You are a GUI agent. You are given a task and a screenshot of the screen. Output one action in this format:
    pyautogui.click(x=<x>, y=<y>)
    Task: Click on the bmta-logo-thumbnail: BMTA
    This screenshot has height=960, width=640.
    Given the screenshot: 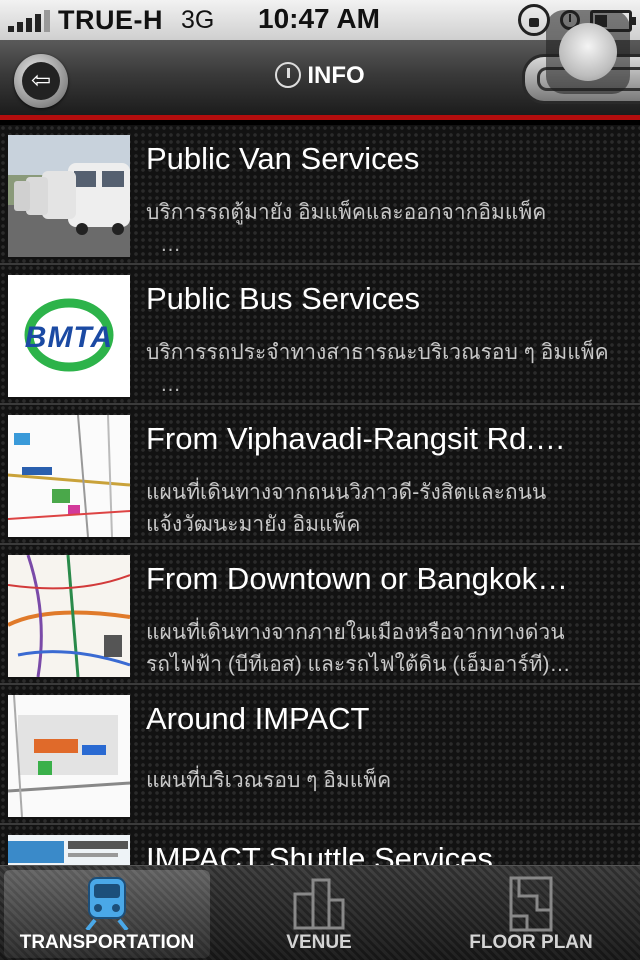 What is the action you would take?
    pyautogui.click(x=69, y=336)
    